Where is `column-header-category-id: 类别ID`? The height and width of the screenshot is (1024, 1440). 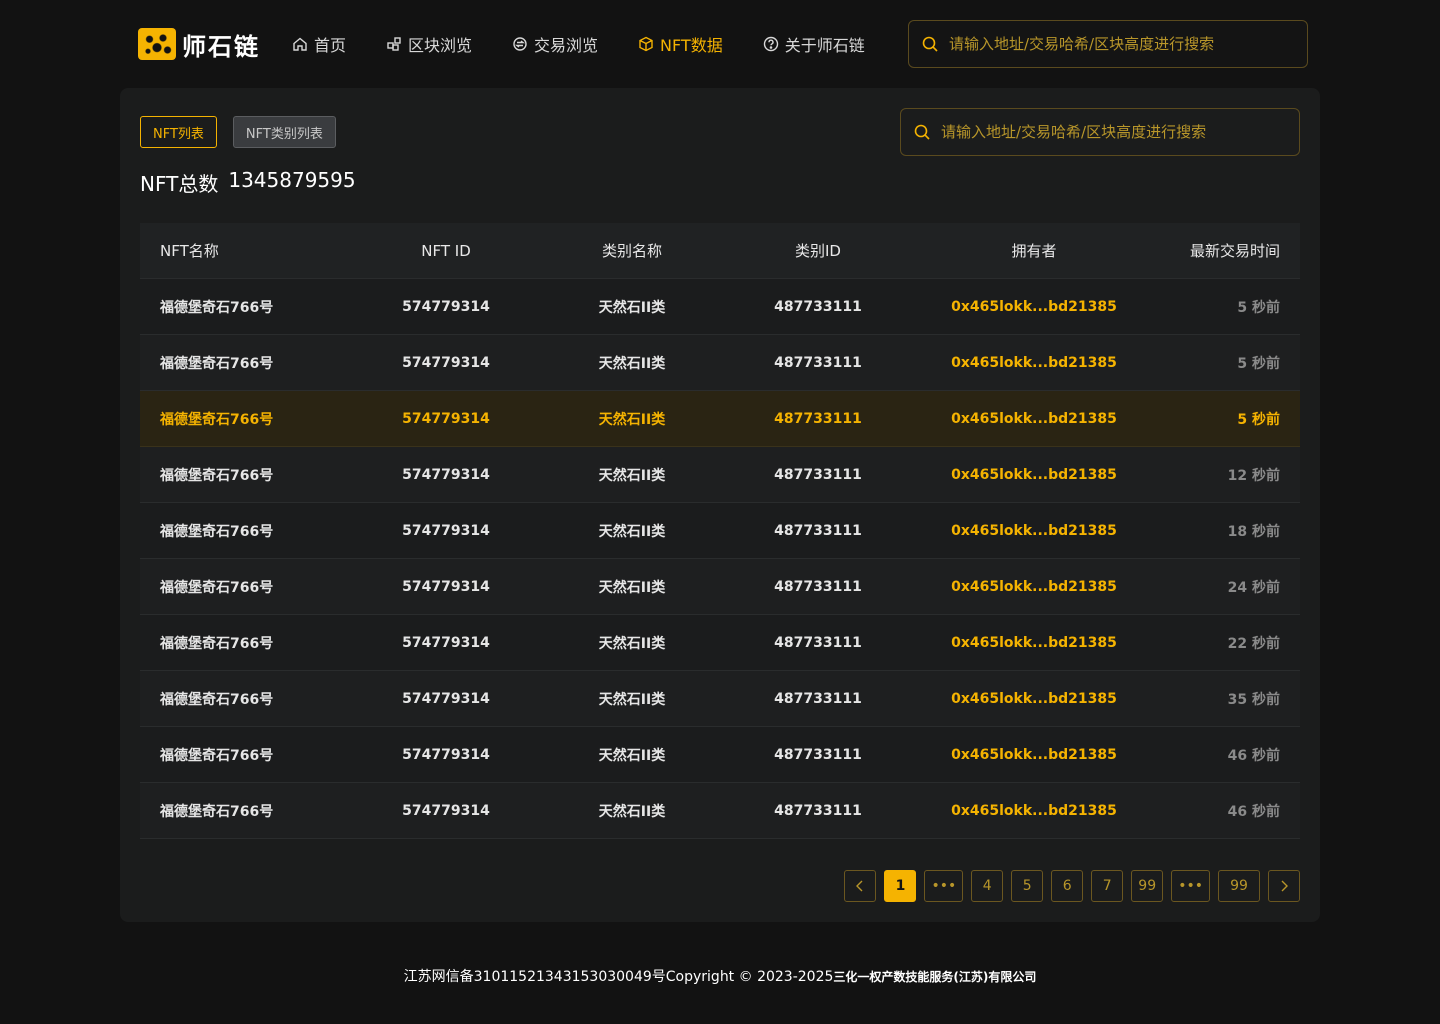
column-header-category-id: 类别ID is located at coordinates (818, 251).